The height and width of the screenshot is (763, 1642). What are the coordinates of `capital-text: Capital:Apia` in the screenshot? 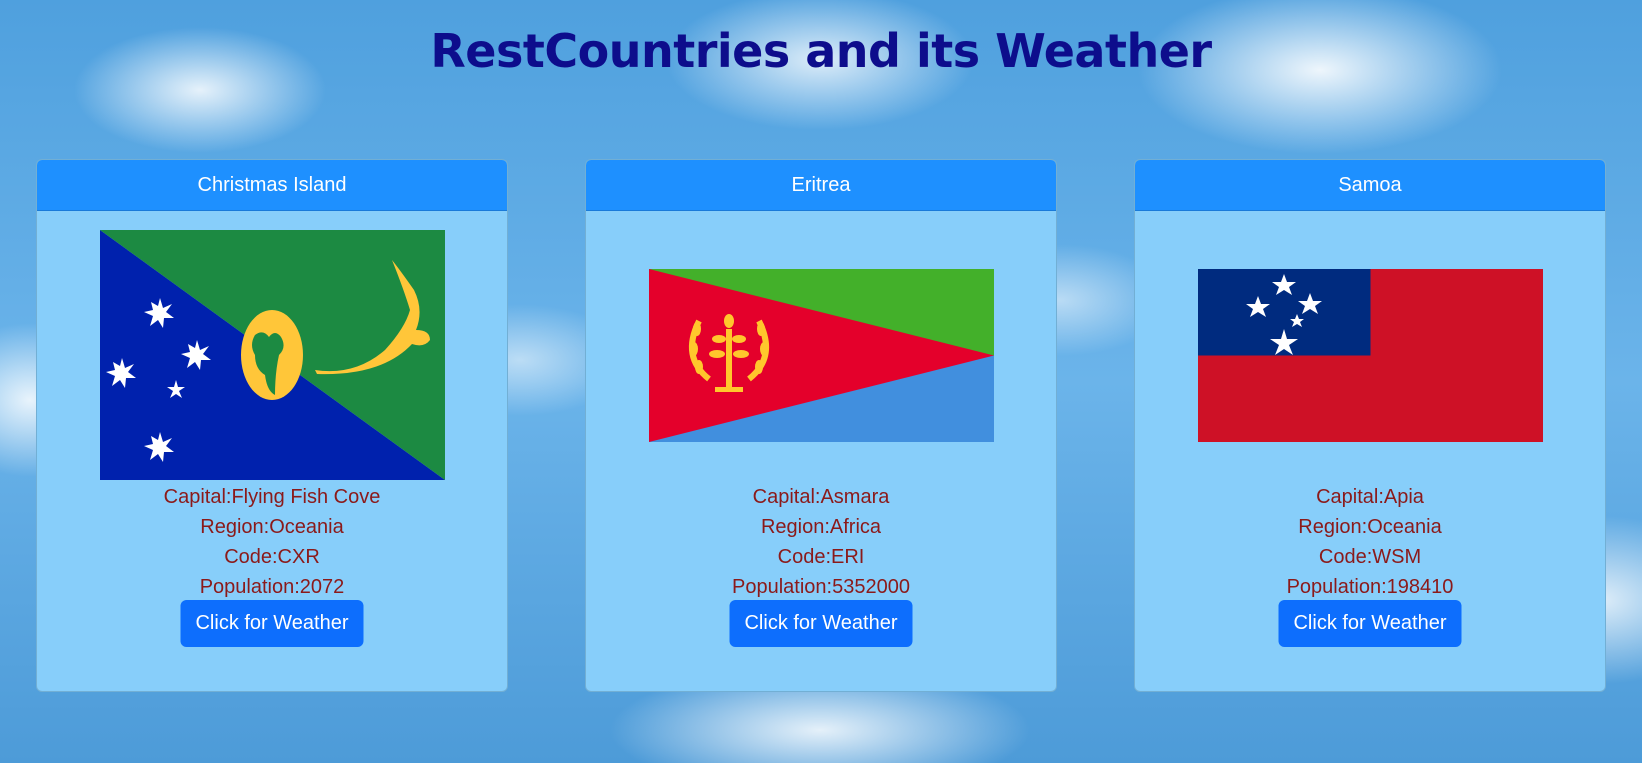 It's located at (1370, 497).